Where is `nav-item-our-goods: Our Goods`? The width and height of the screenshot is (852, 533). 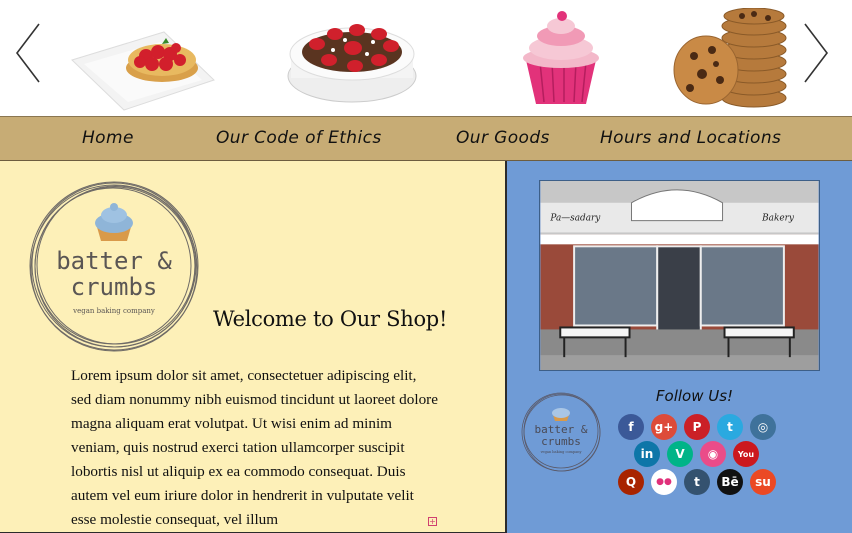 nav-item-our-goods: Our Goods is located at coordinates (503, 138).